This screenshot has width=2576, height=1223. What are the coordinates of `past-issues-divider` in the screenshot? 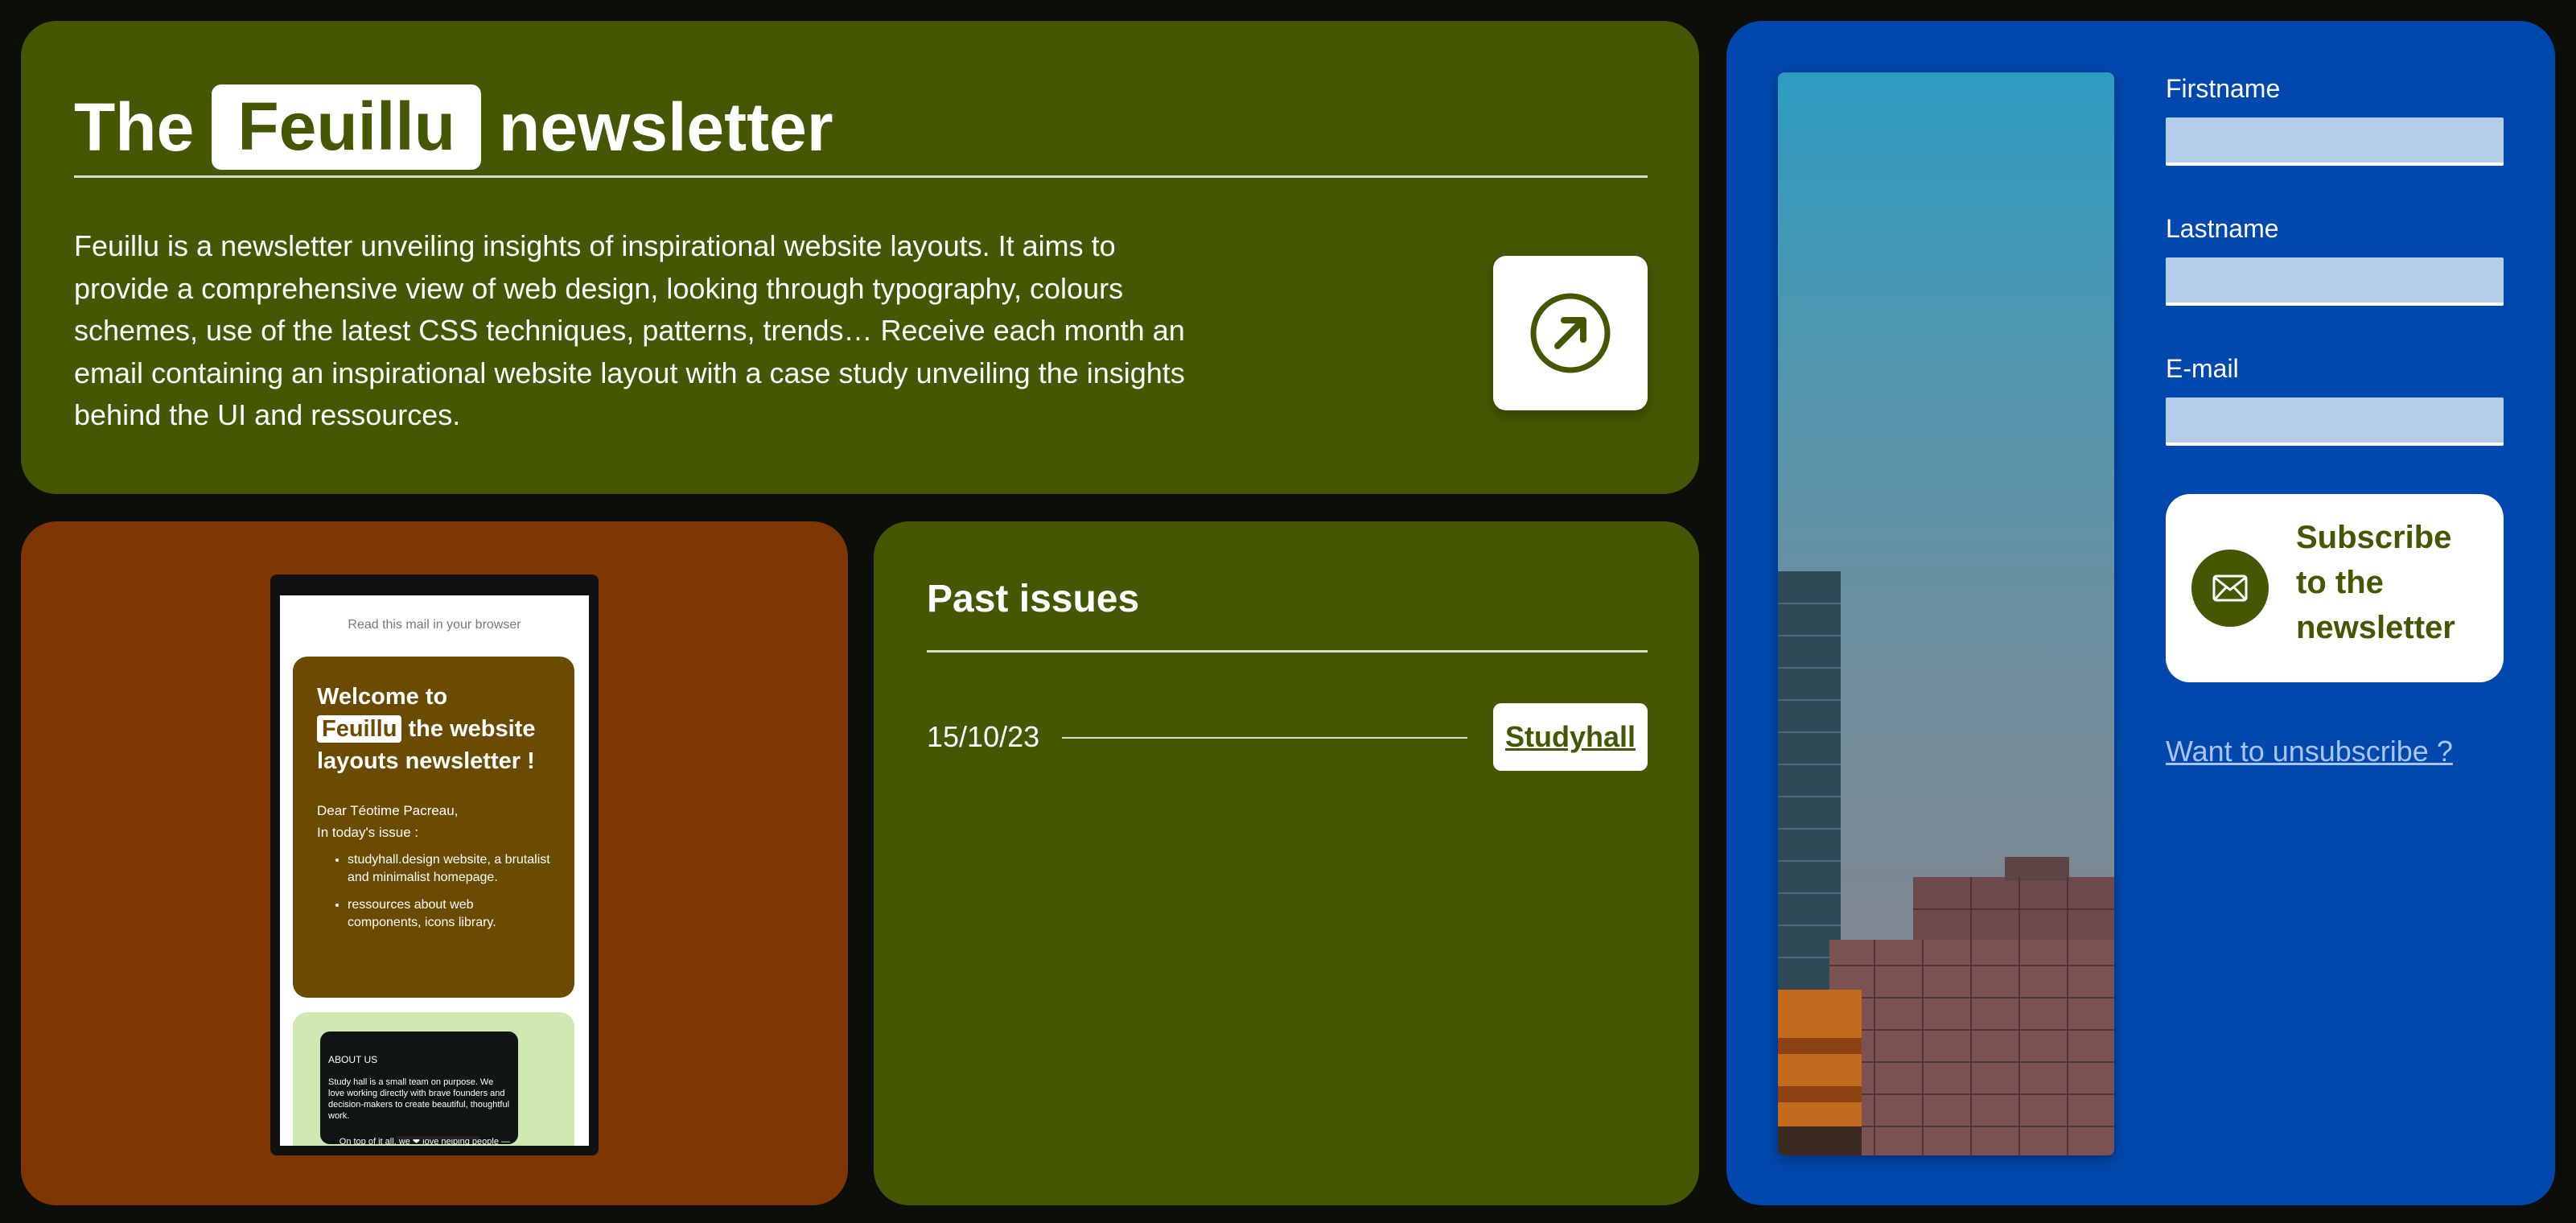 It's located at (1287, 651).